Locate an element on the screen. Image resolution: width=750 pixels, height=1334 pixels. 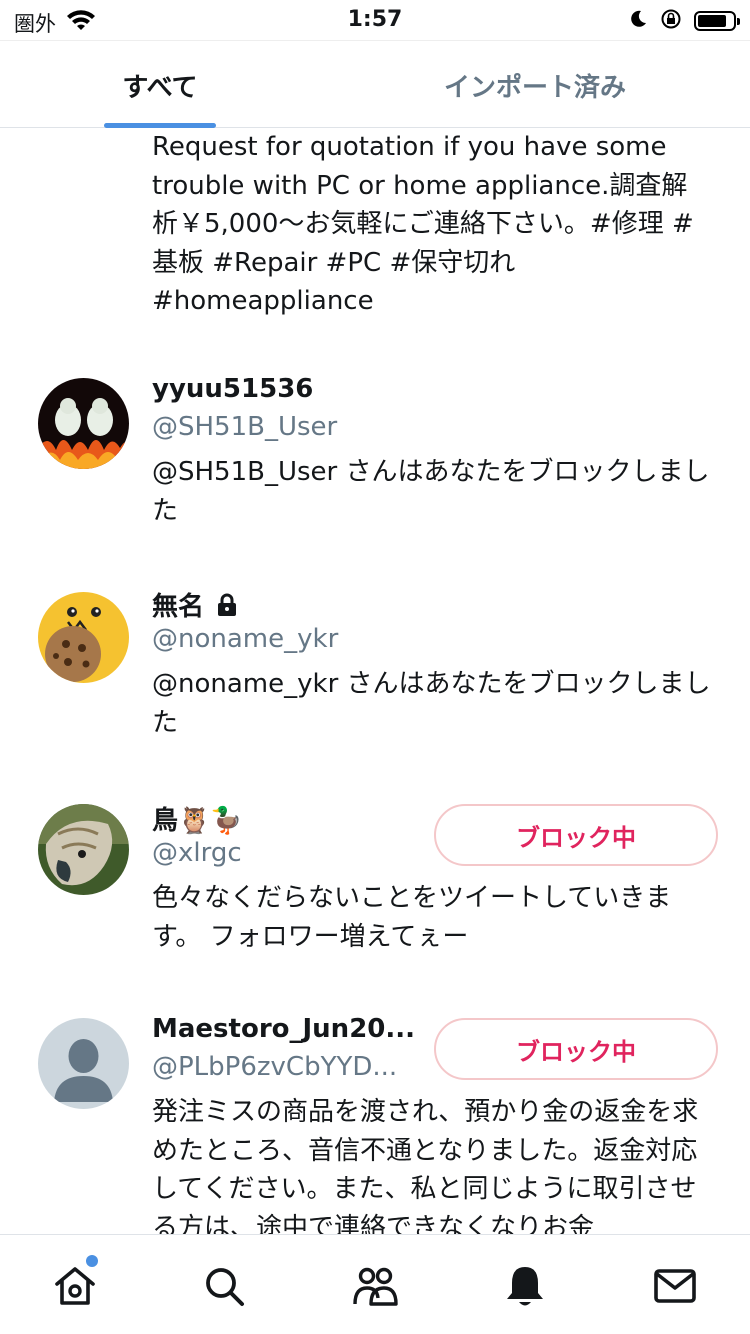
display-name: 鳥🦉🦆 is located at coordinates (197, 821).